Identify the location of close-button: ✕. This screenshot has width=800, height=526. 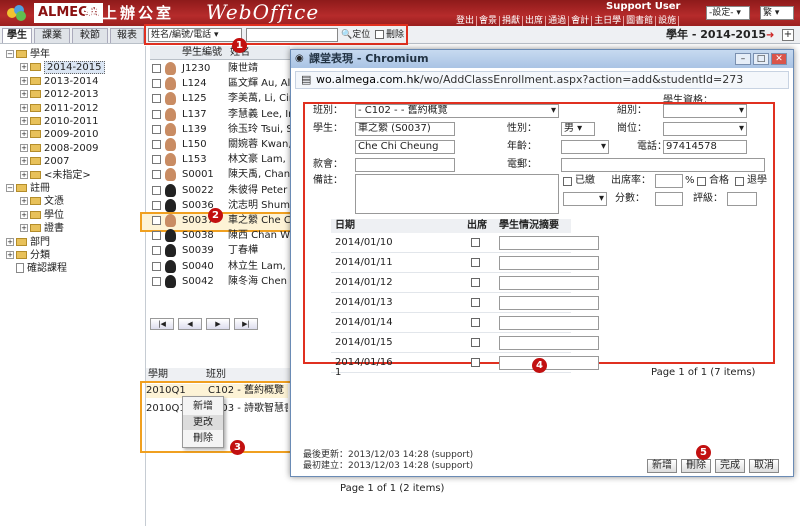
(779, 59).